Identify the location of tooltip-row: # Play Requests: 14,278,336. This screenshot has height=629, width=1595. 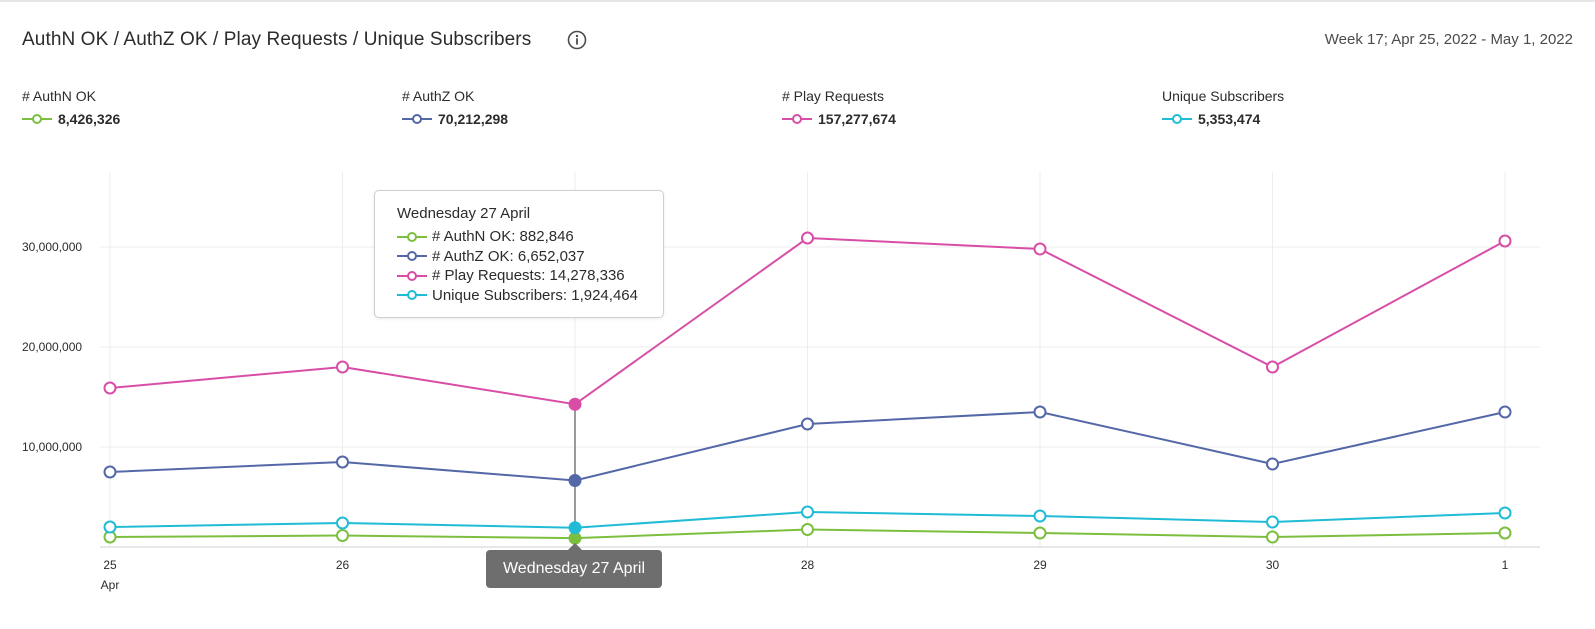
(530, 276).